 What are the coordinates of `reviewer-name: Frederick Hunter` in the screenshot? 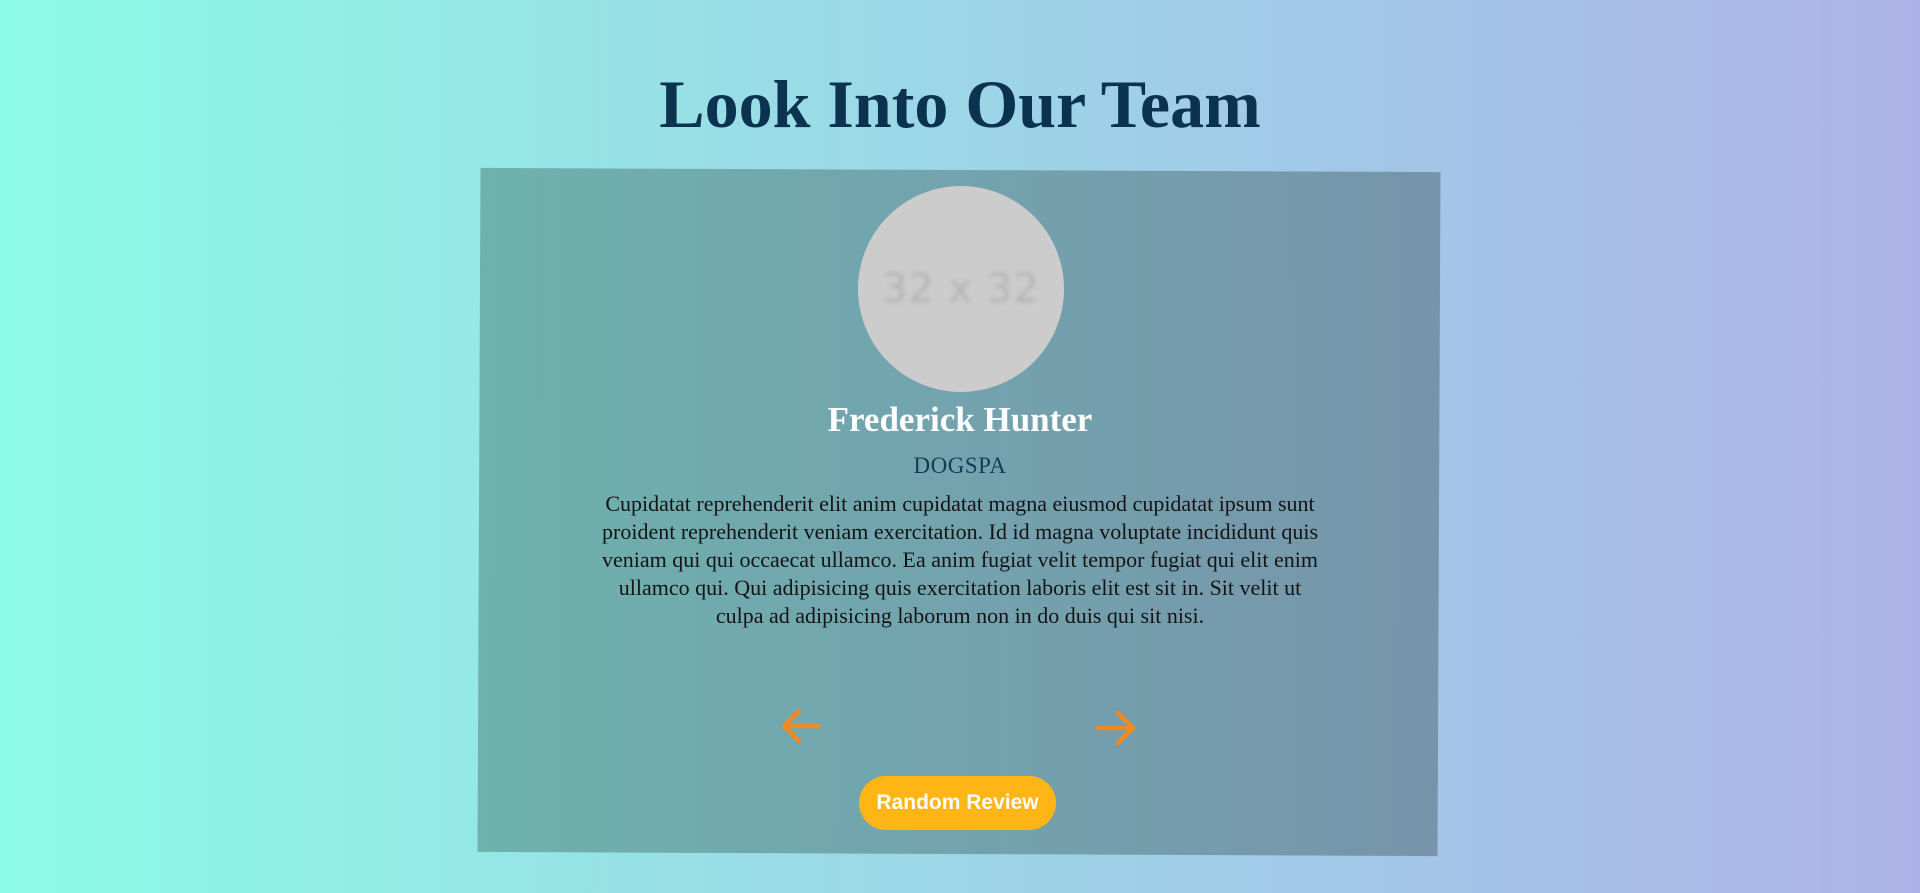 It's located at (960, 419).